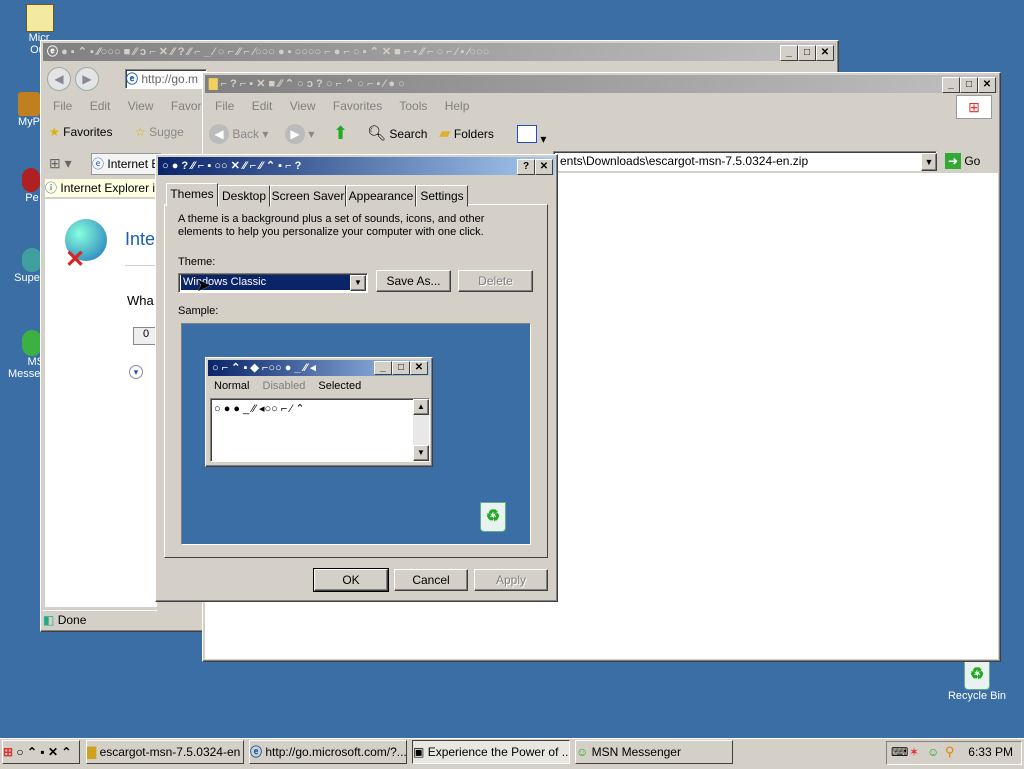 The height and width of the screenshot is (769, 1024). Describe the element at coordinates (308, 196) in the screenshot. I see `tab-screen-saver: Screen Saver` at that location.